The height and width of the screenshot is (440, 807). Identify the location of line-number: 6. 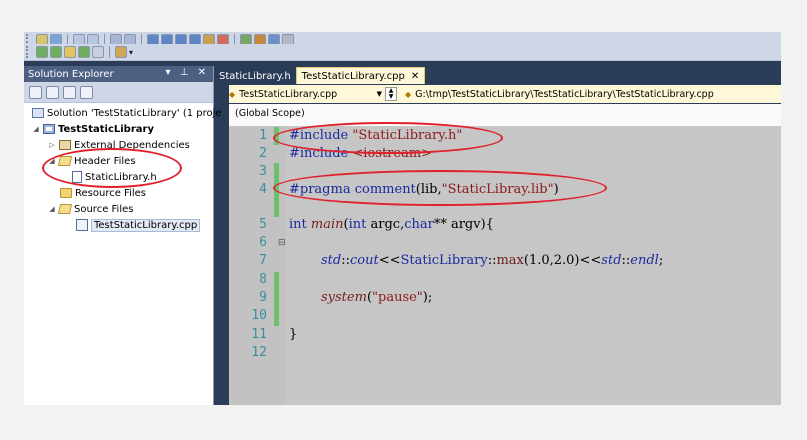
(263, 242).